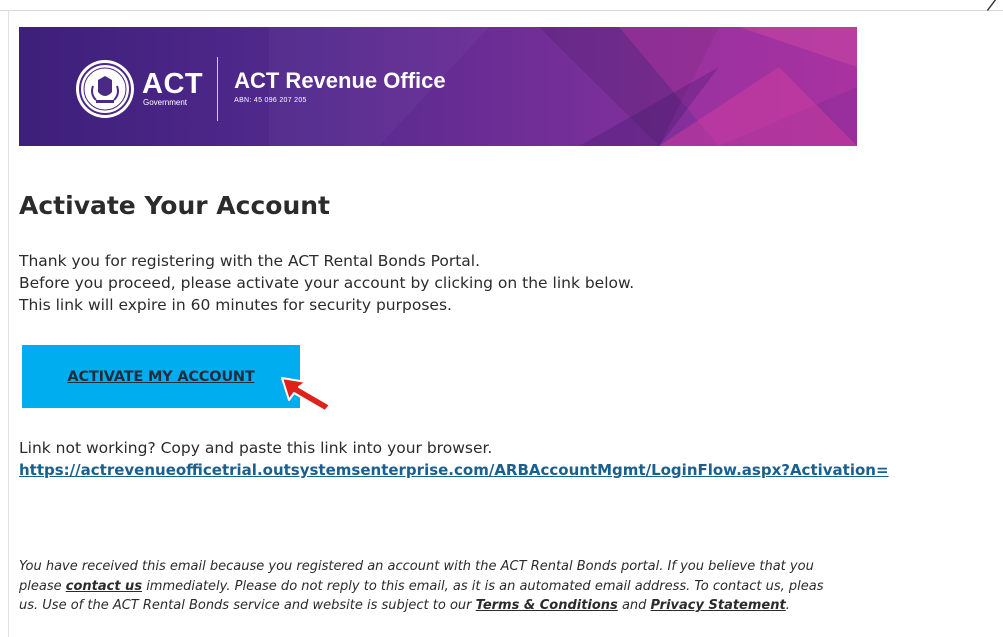 The image size is (1003, 637). Describe the element at coordinates (105, 89) in the screenshot. I see `act-crest-icon` at that location.